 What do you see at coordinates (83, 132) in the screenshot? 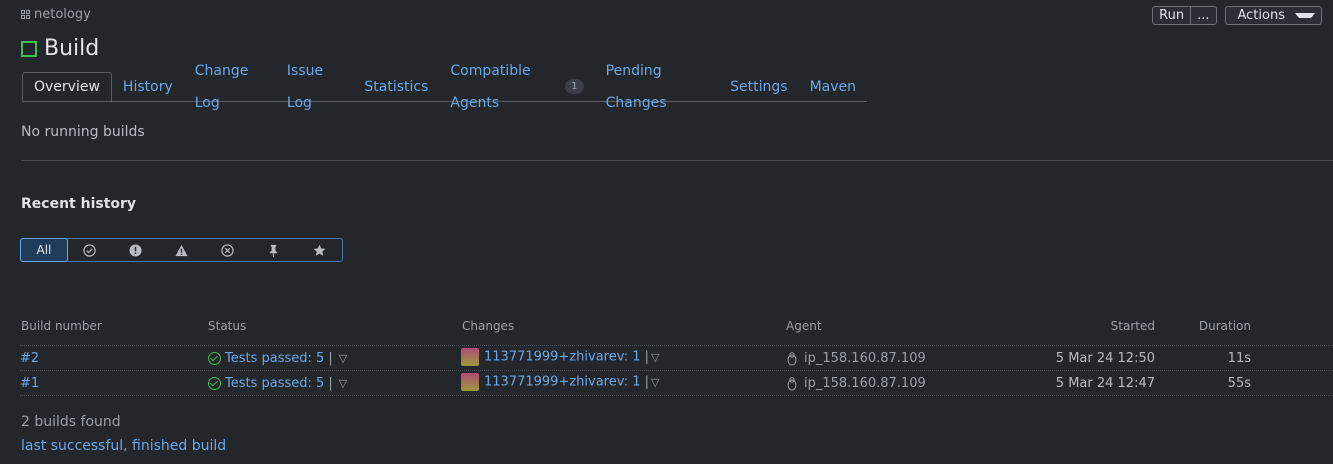
I see `running-builds-status: No running builds` at bounding box center [83, 132].